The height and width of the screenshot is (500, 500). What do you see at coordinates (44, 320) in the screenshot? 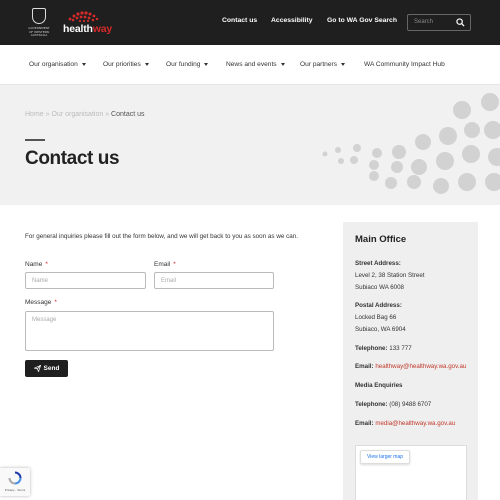
I see `message-placeholder: Message` at bounding box center [44, 320].